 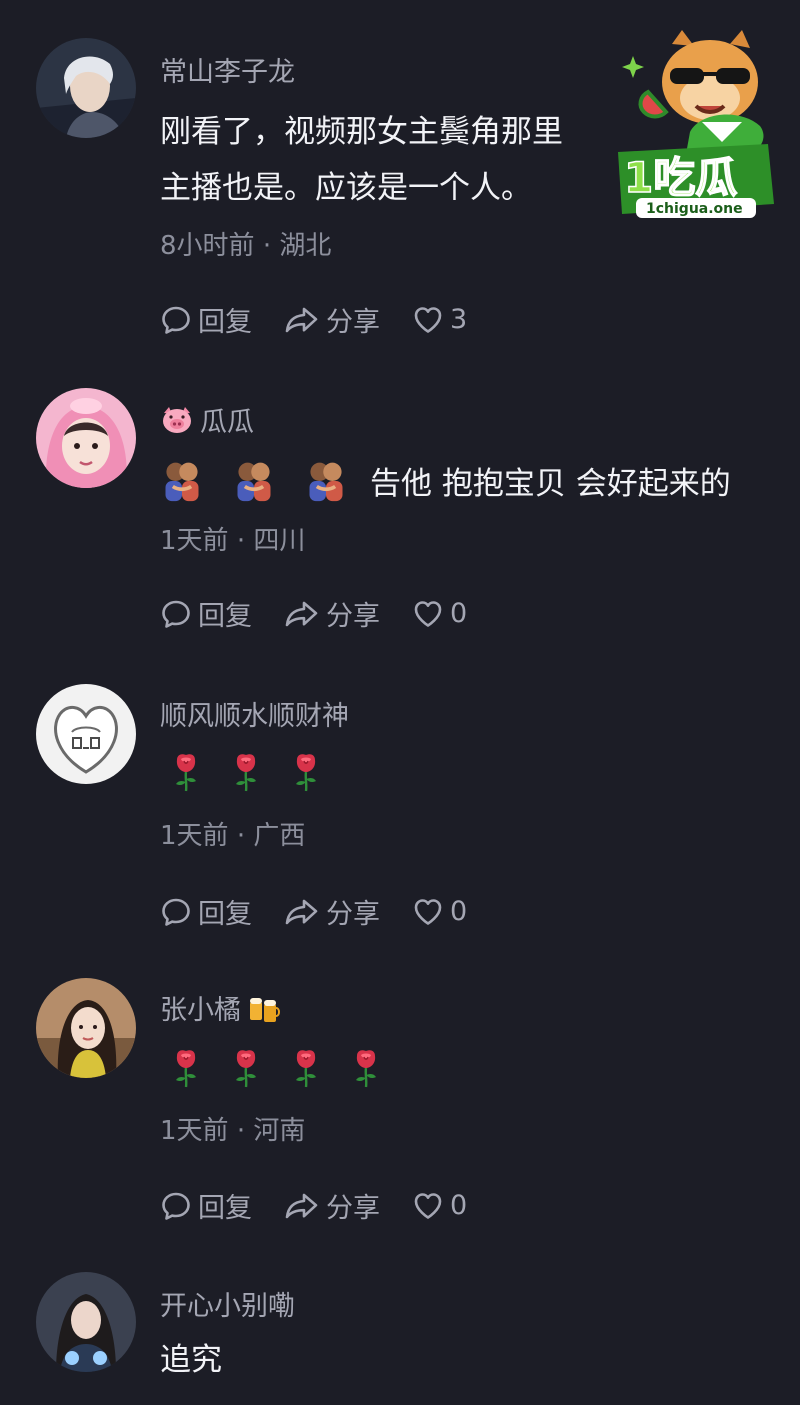 I want to click on comment-text-content: 告他 抱抱宝贝 会好起来的, so click(x=550, y=484).